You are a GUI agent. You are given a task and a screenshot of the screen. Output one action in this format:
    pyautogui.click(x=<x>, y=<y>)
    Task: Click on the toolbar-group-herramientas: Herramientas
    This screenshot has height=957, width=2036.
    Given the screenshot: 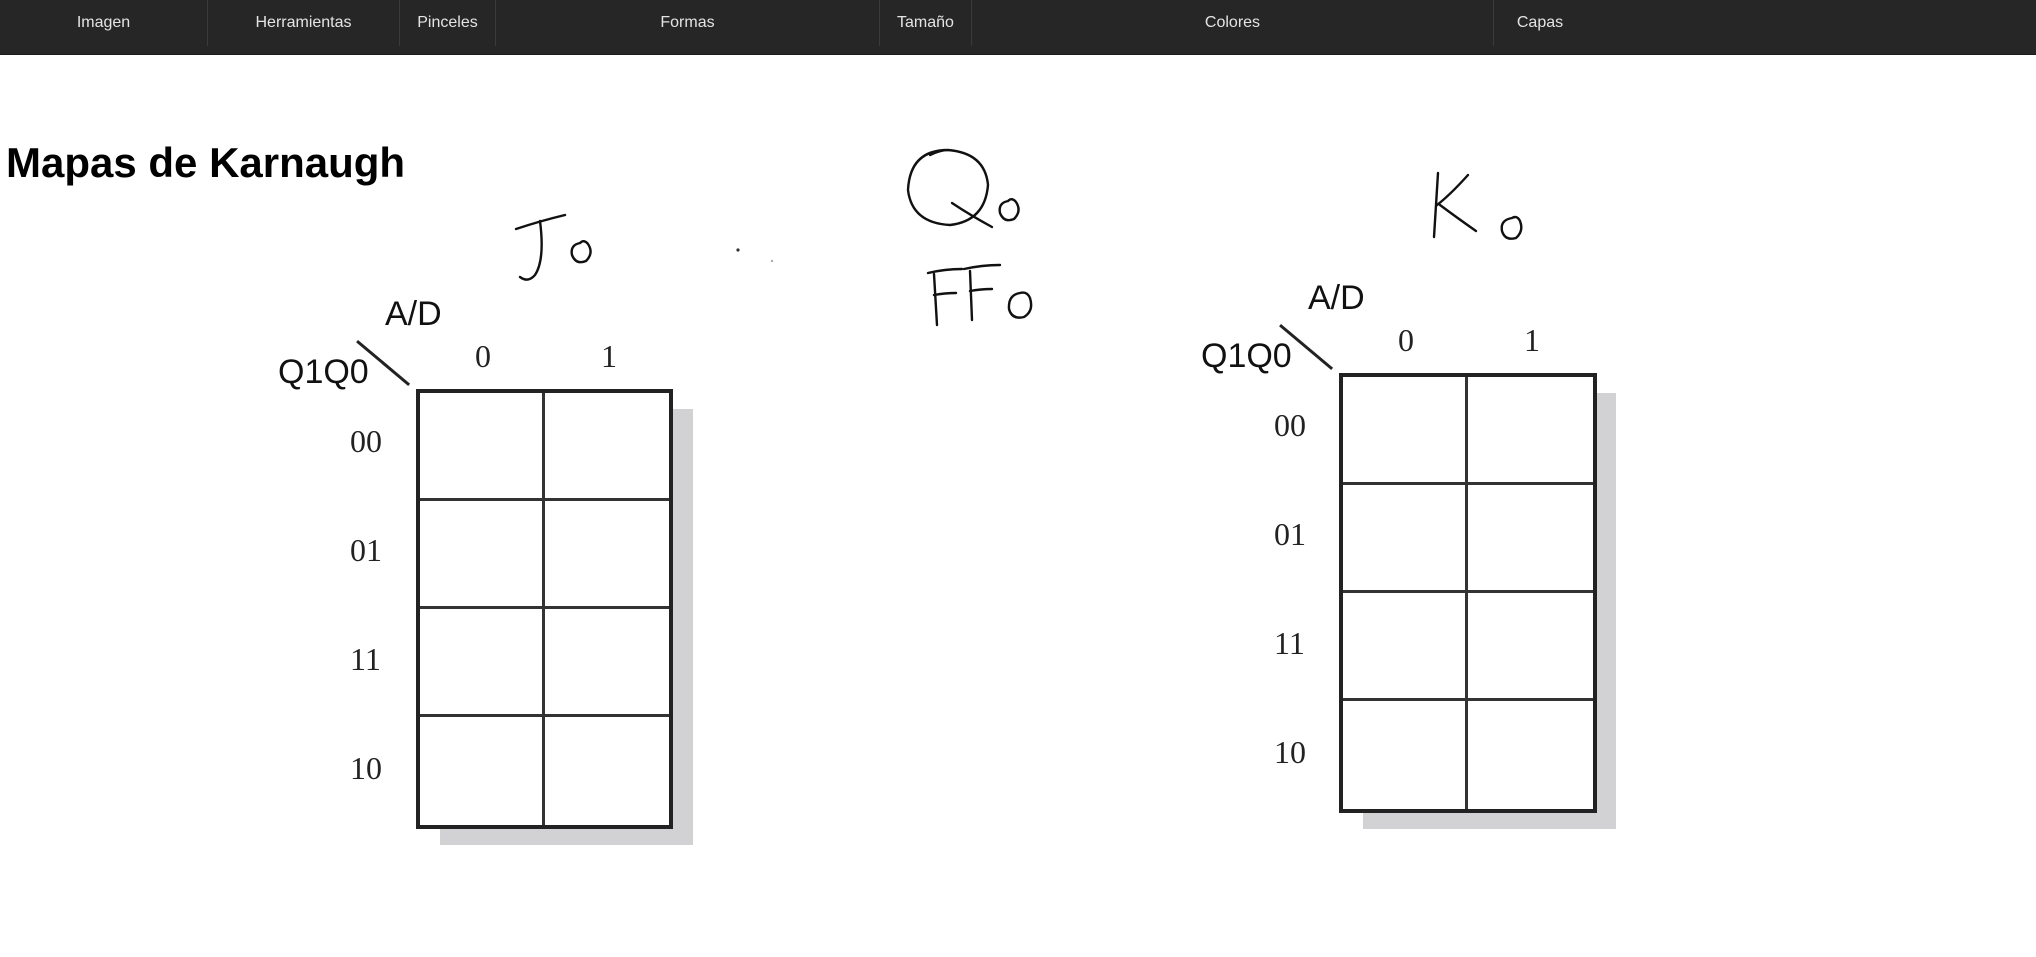 What is the action you would take?
    pyautogui.click(x=304, y=23)
    